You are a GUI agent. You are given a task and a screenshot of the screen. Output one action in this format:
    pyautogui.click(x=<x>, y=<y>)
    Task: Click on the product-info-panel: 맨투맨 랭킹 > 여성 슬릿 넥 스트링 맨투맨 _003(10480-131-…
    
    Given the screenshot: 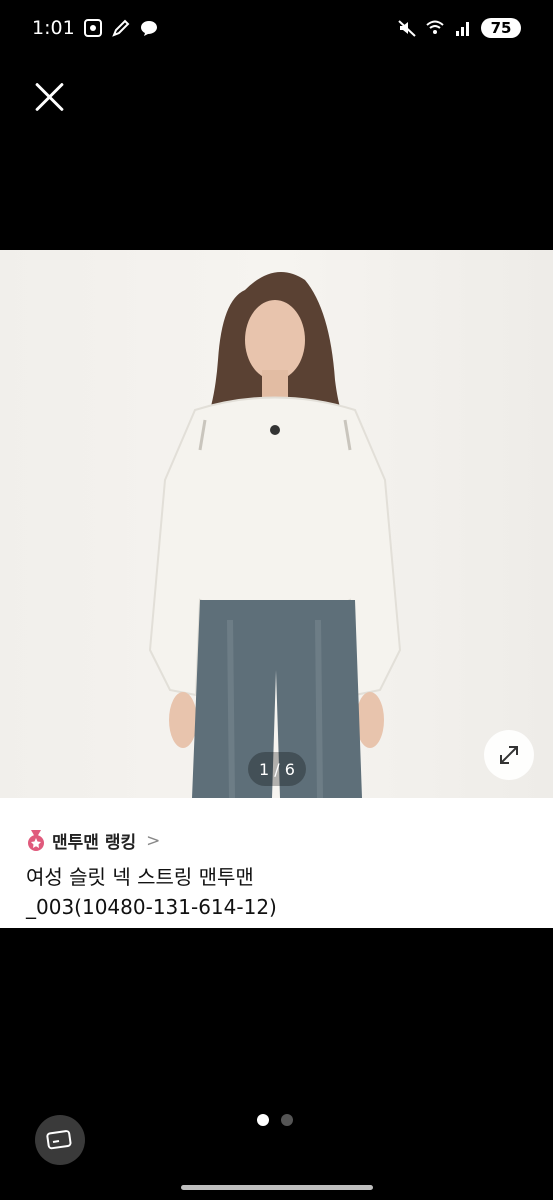 What is the action you would take?
    pyautogui.click(x=276, y=863)
    